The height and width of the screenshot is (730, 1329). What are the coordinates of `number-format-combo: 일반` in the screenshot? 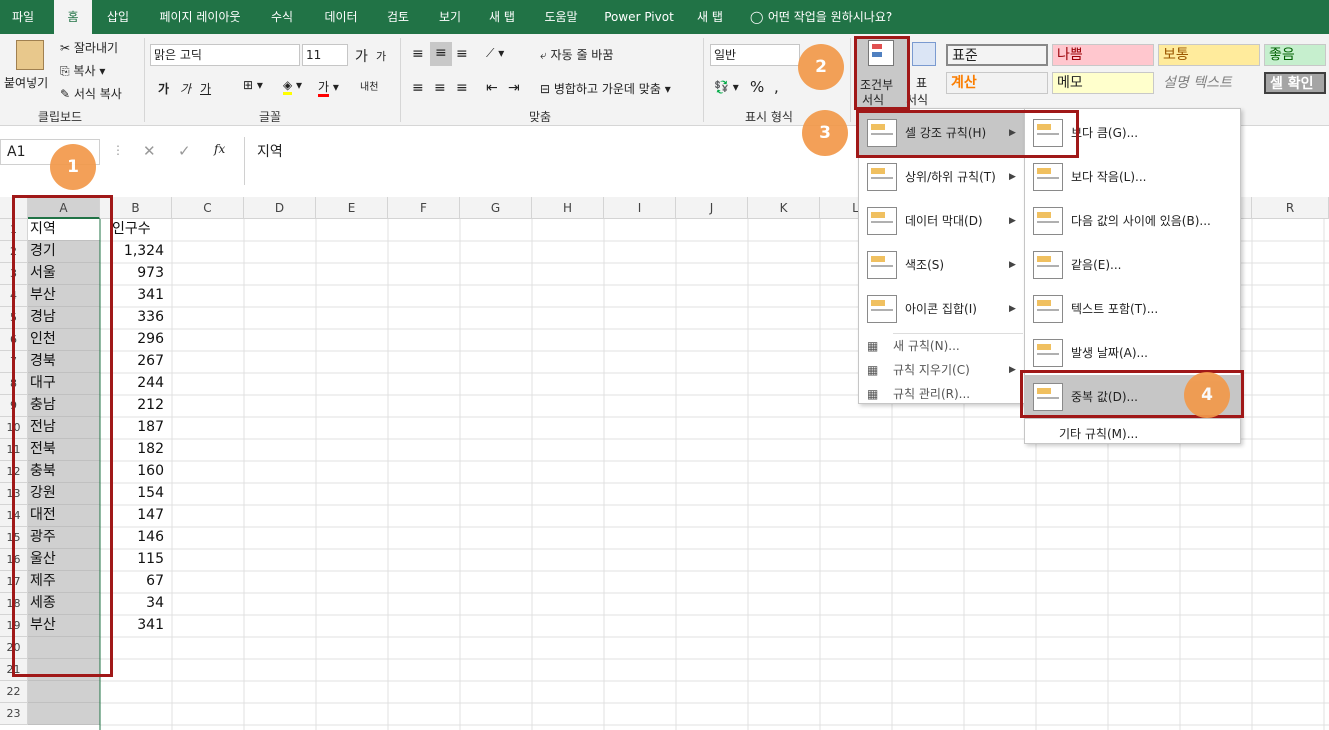 It's located at (755, 55).